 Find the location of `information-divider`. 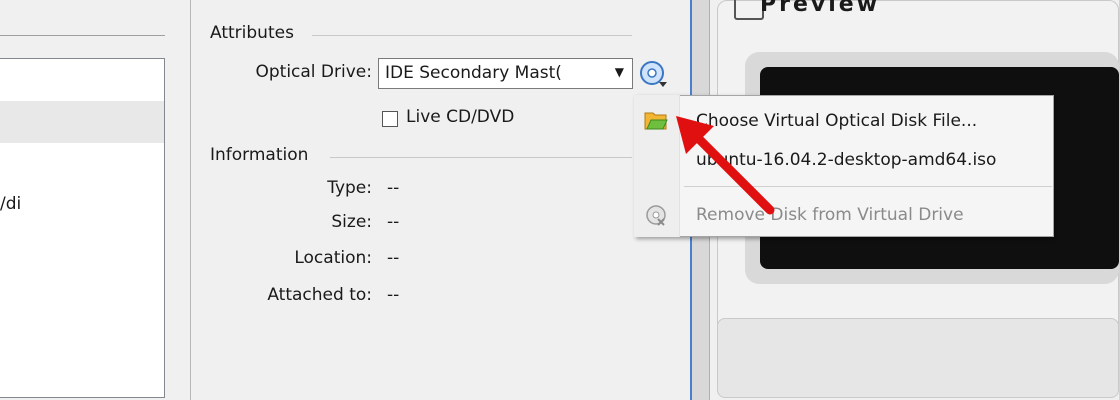

information-divider is located at coordinates (481, 157).